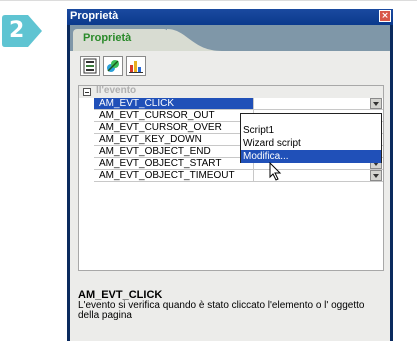  I want to click on bar-chart-button, so click(136, 66).